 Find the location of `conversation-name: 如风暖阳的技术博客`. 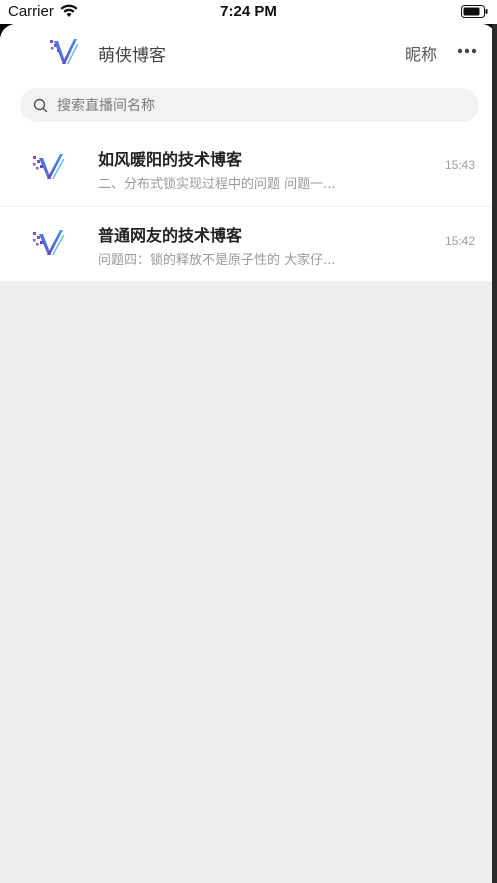

conversation-name: 如风暖阳的技术博客 is located at coordinates (170, 159).